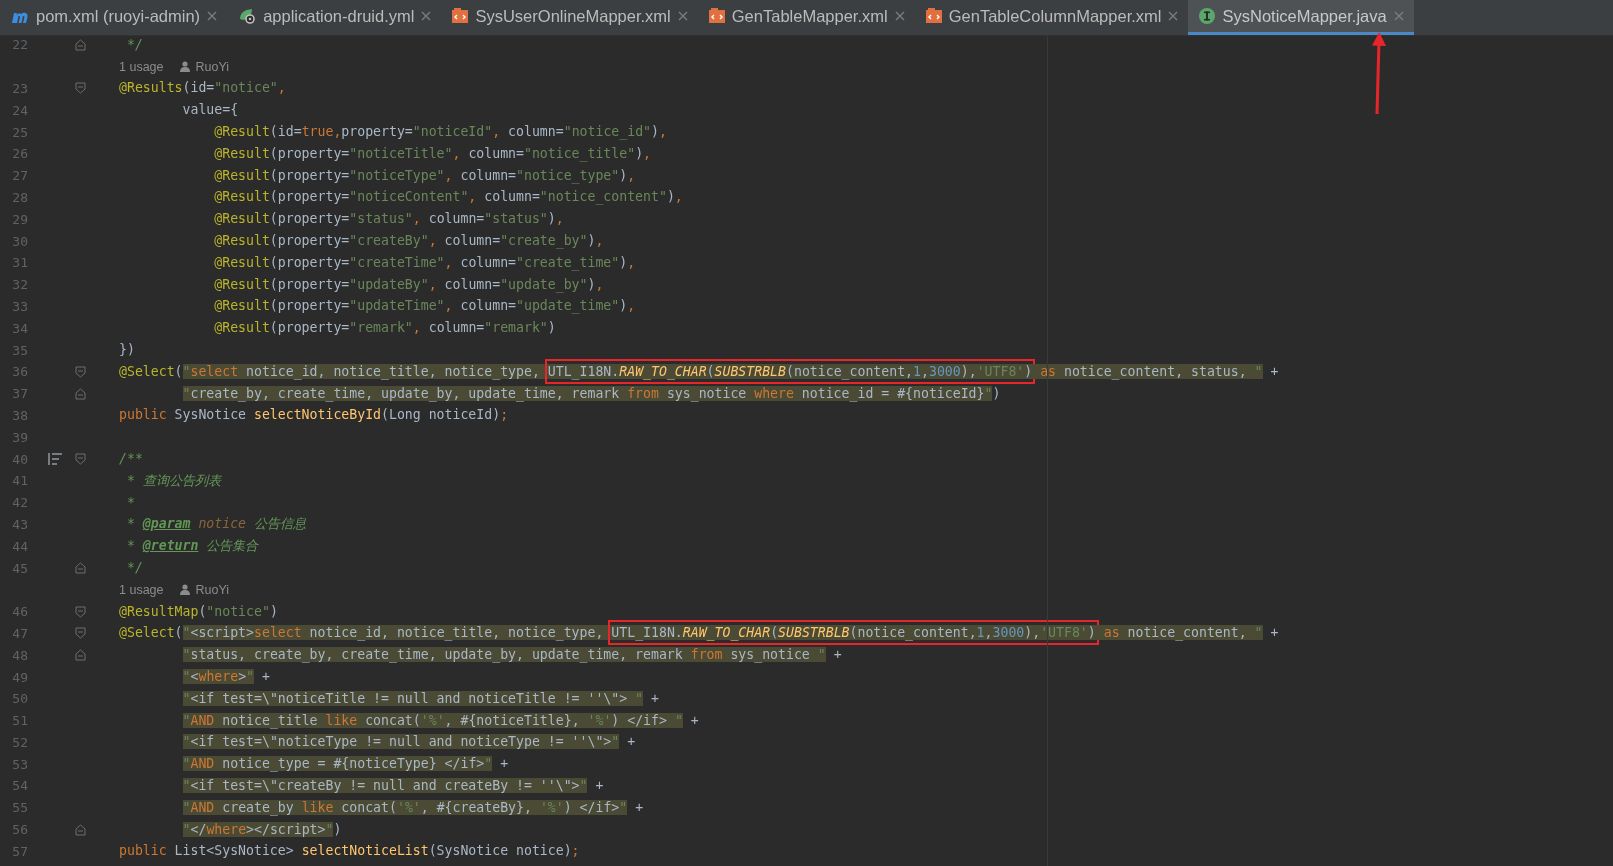  Describe the element at coordinates (19, 372) in the screenshot. I see `line-number: 36` at that location.